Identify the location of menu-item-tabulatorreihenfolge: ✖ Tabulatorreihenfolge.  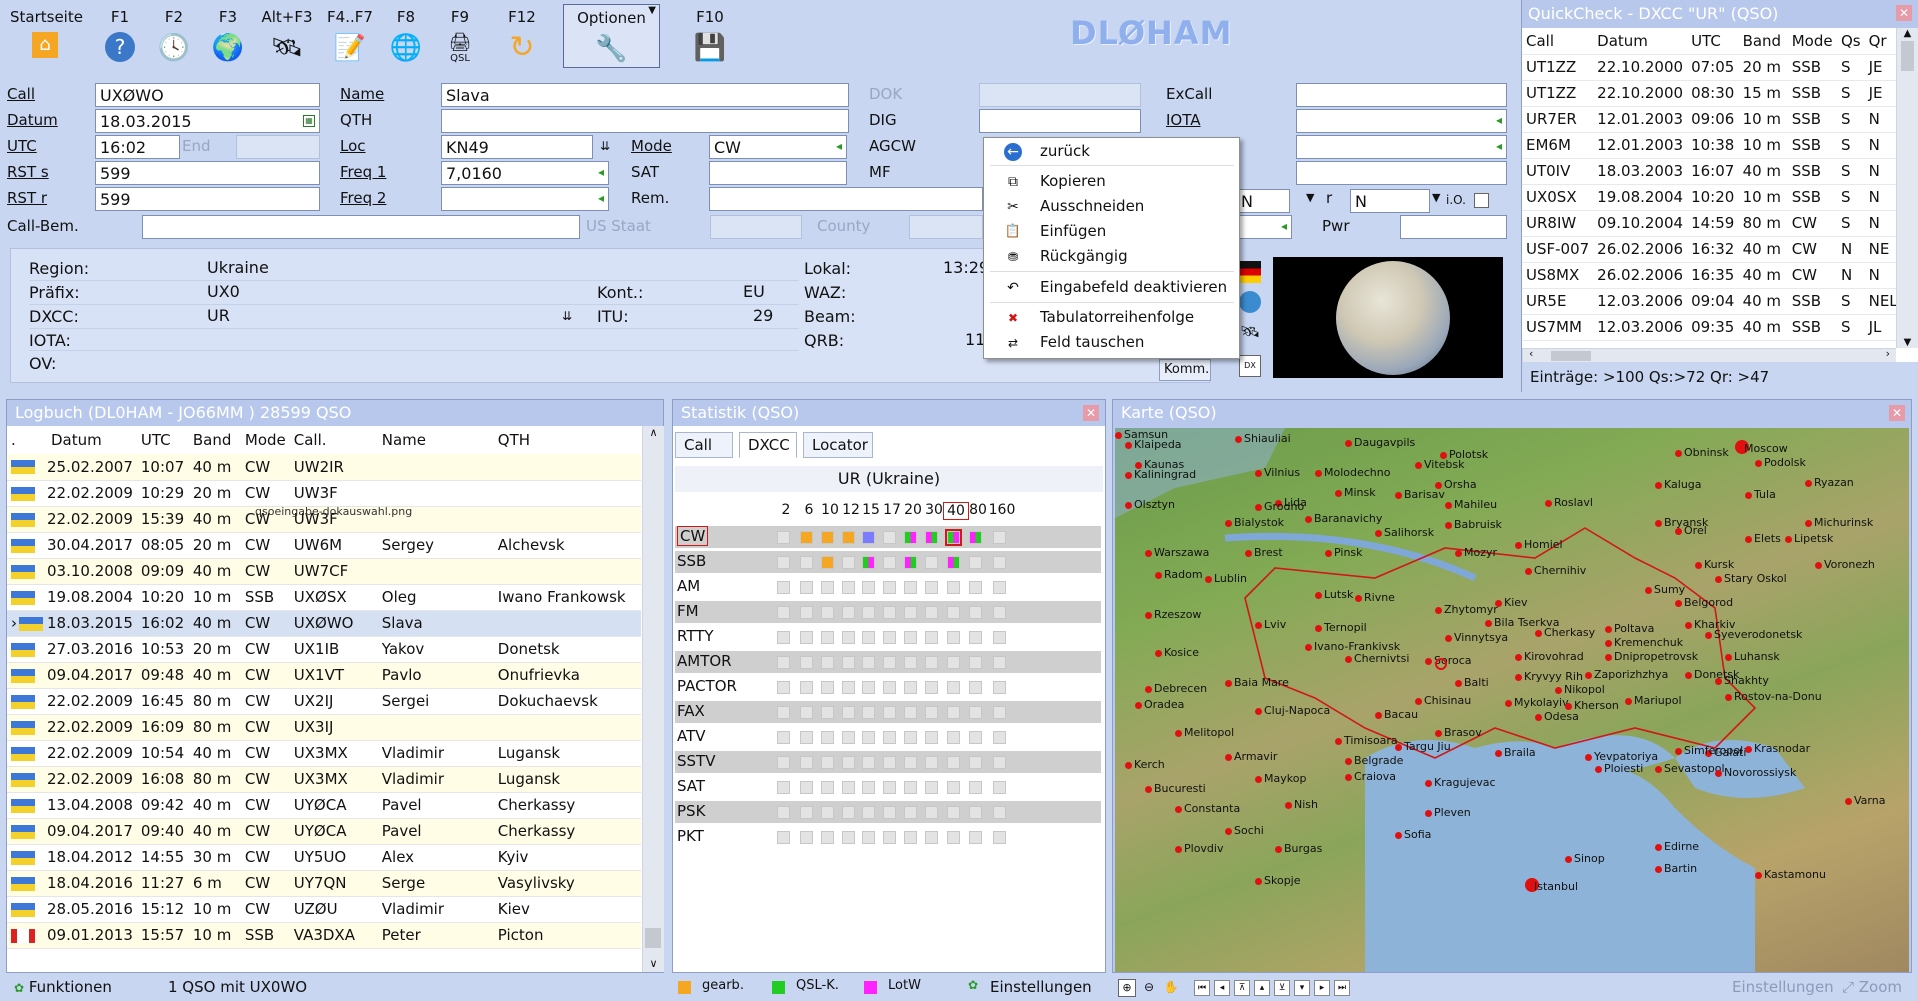
(1111, 318).